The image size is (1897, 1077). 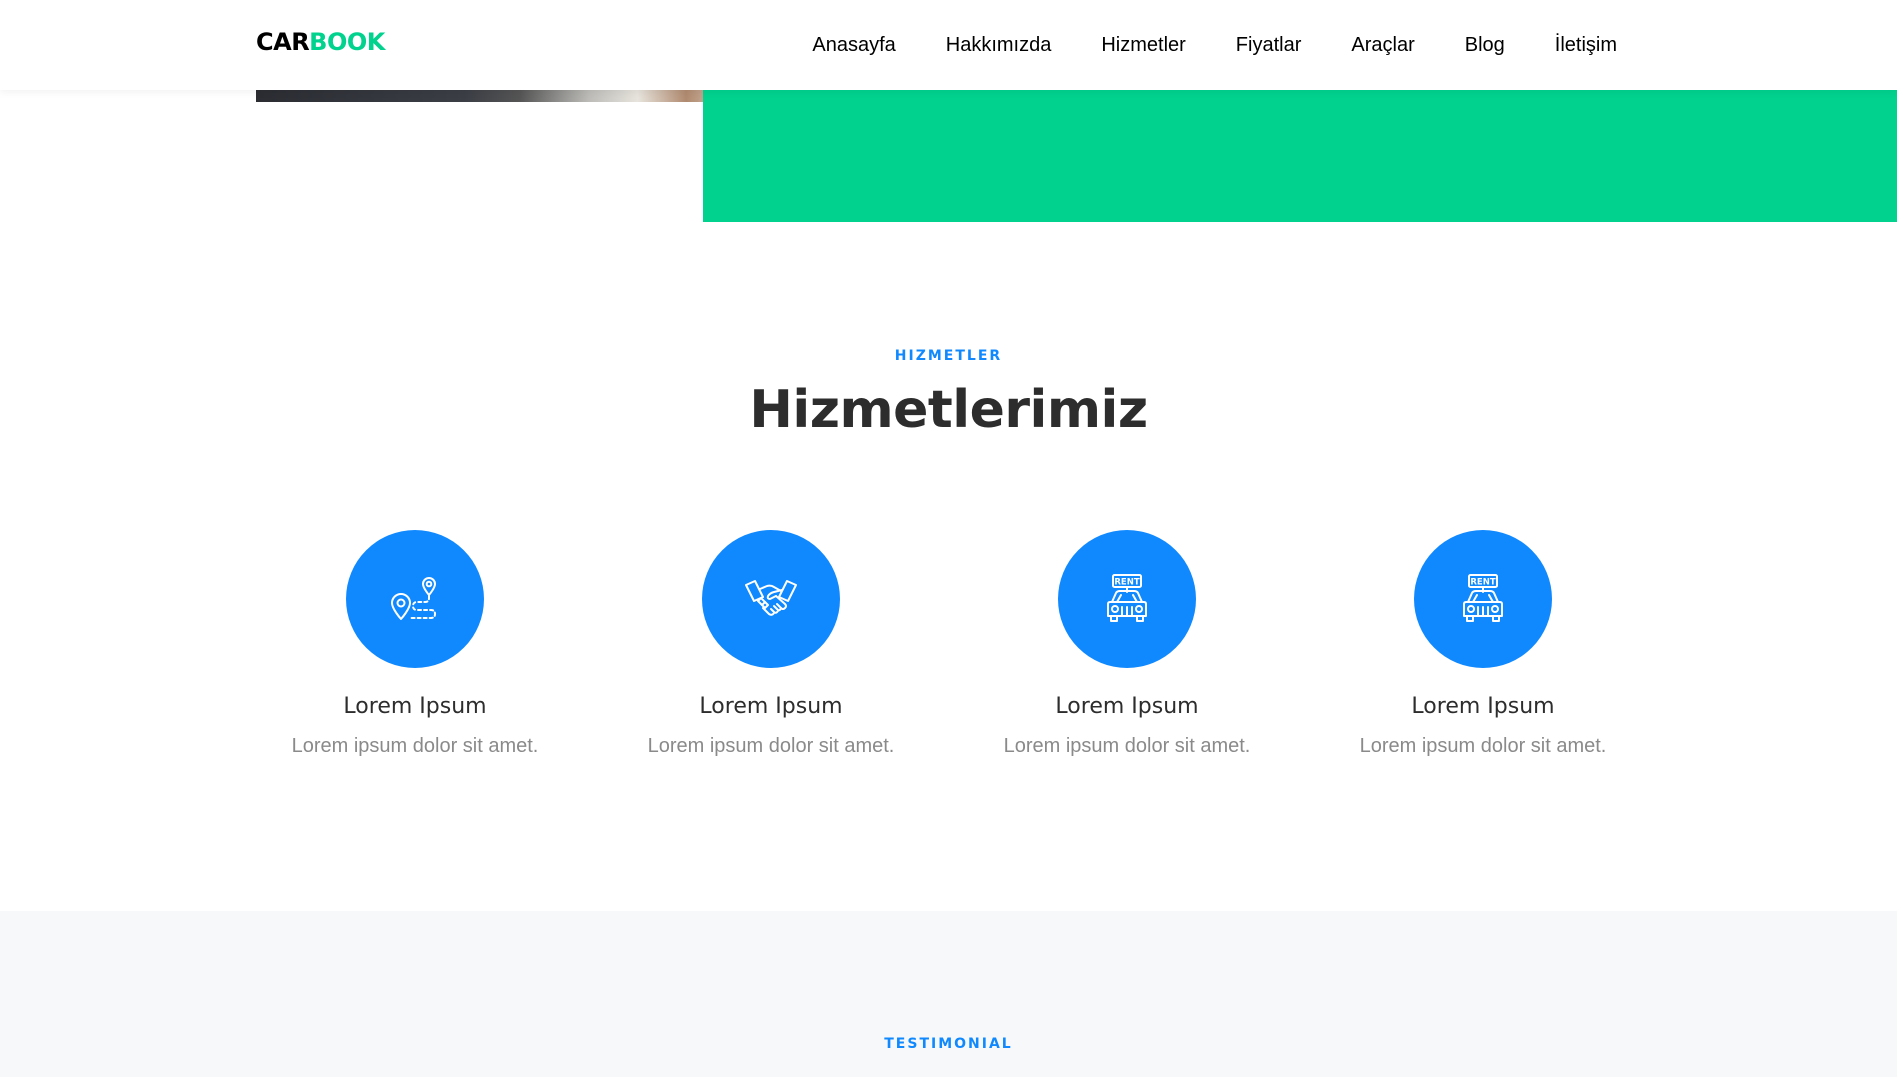 I want to click on services-heading: Hizmetlerimiz, so click(x=948, y=410).